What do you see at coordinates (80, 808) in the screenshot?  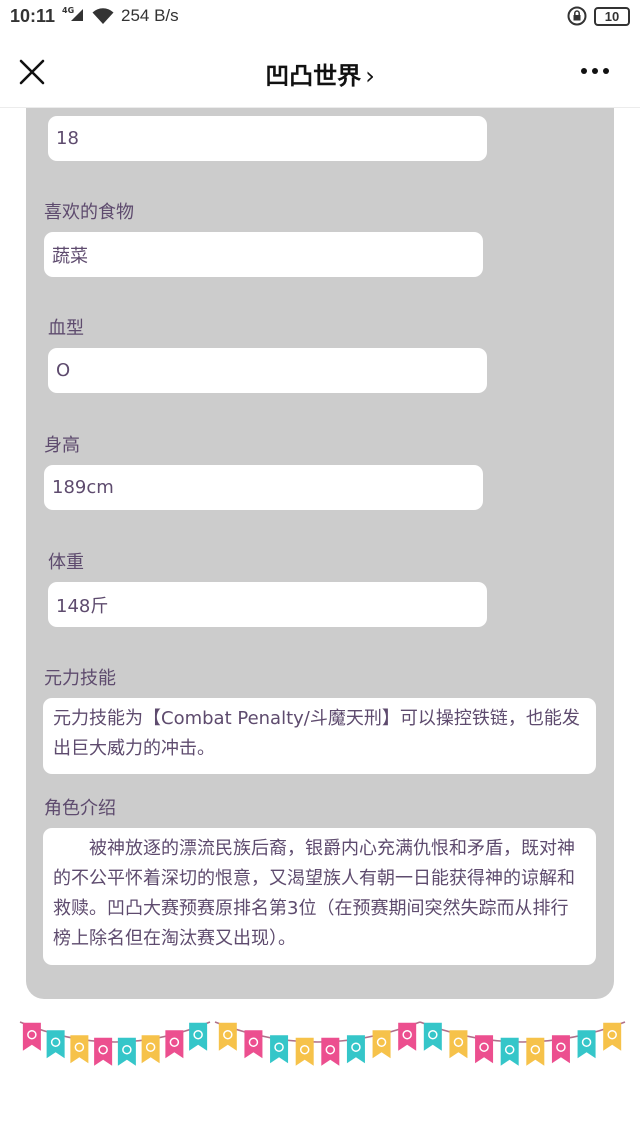 I see `intro-label: 角色介绍` at bounding box center [80, 808].